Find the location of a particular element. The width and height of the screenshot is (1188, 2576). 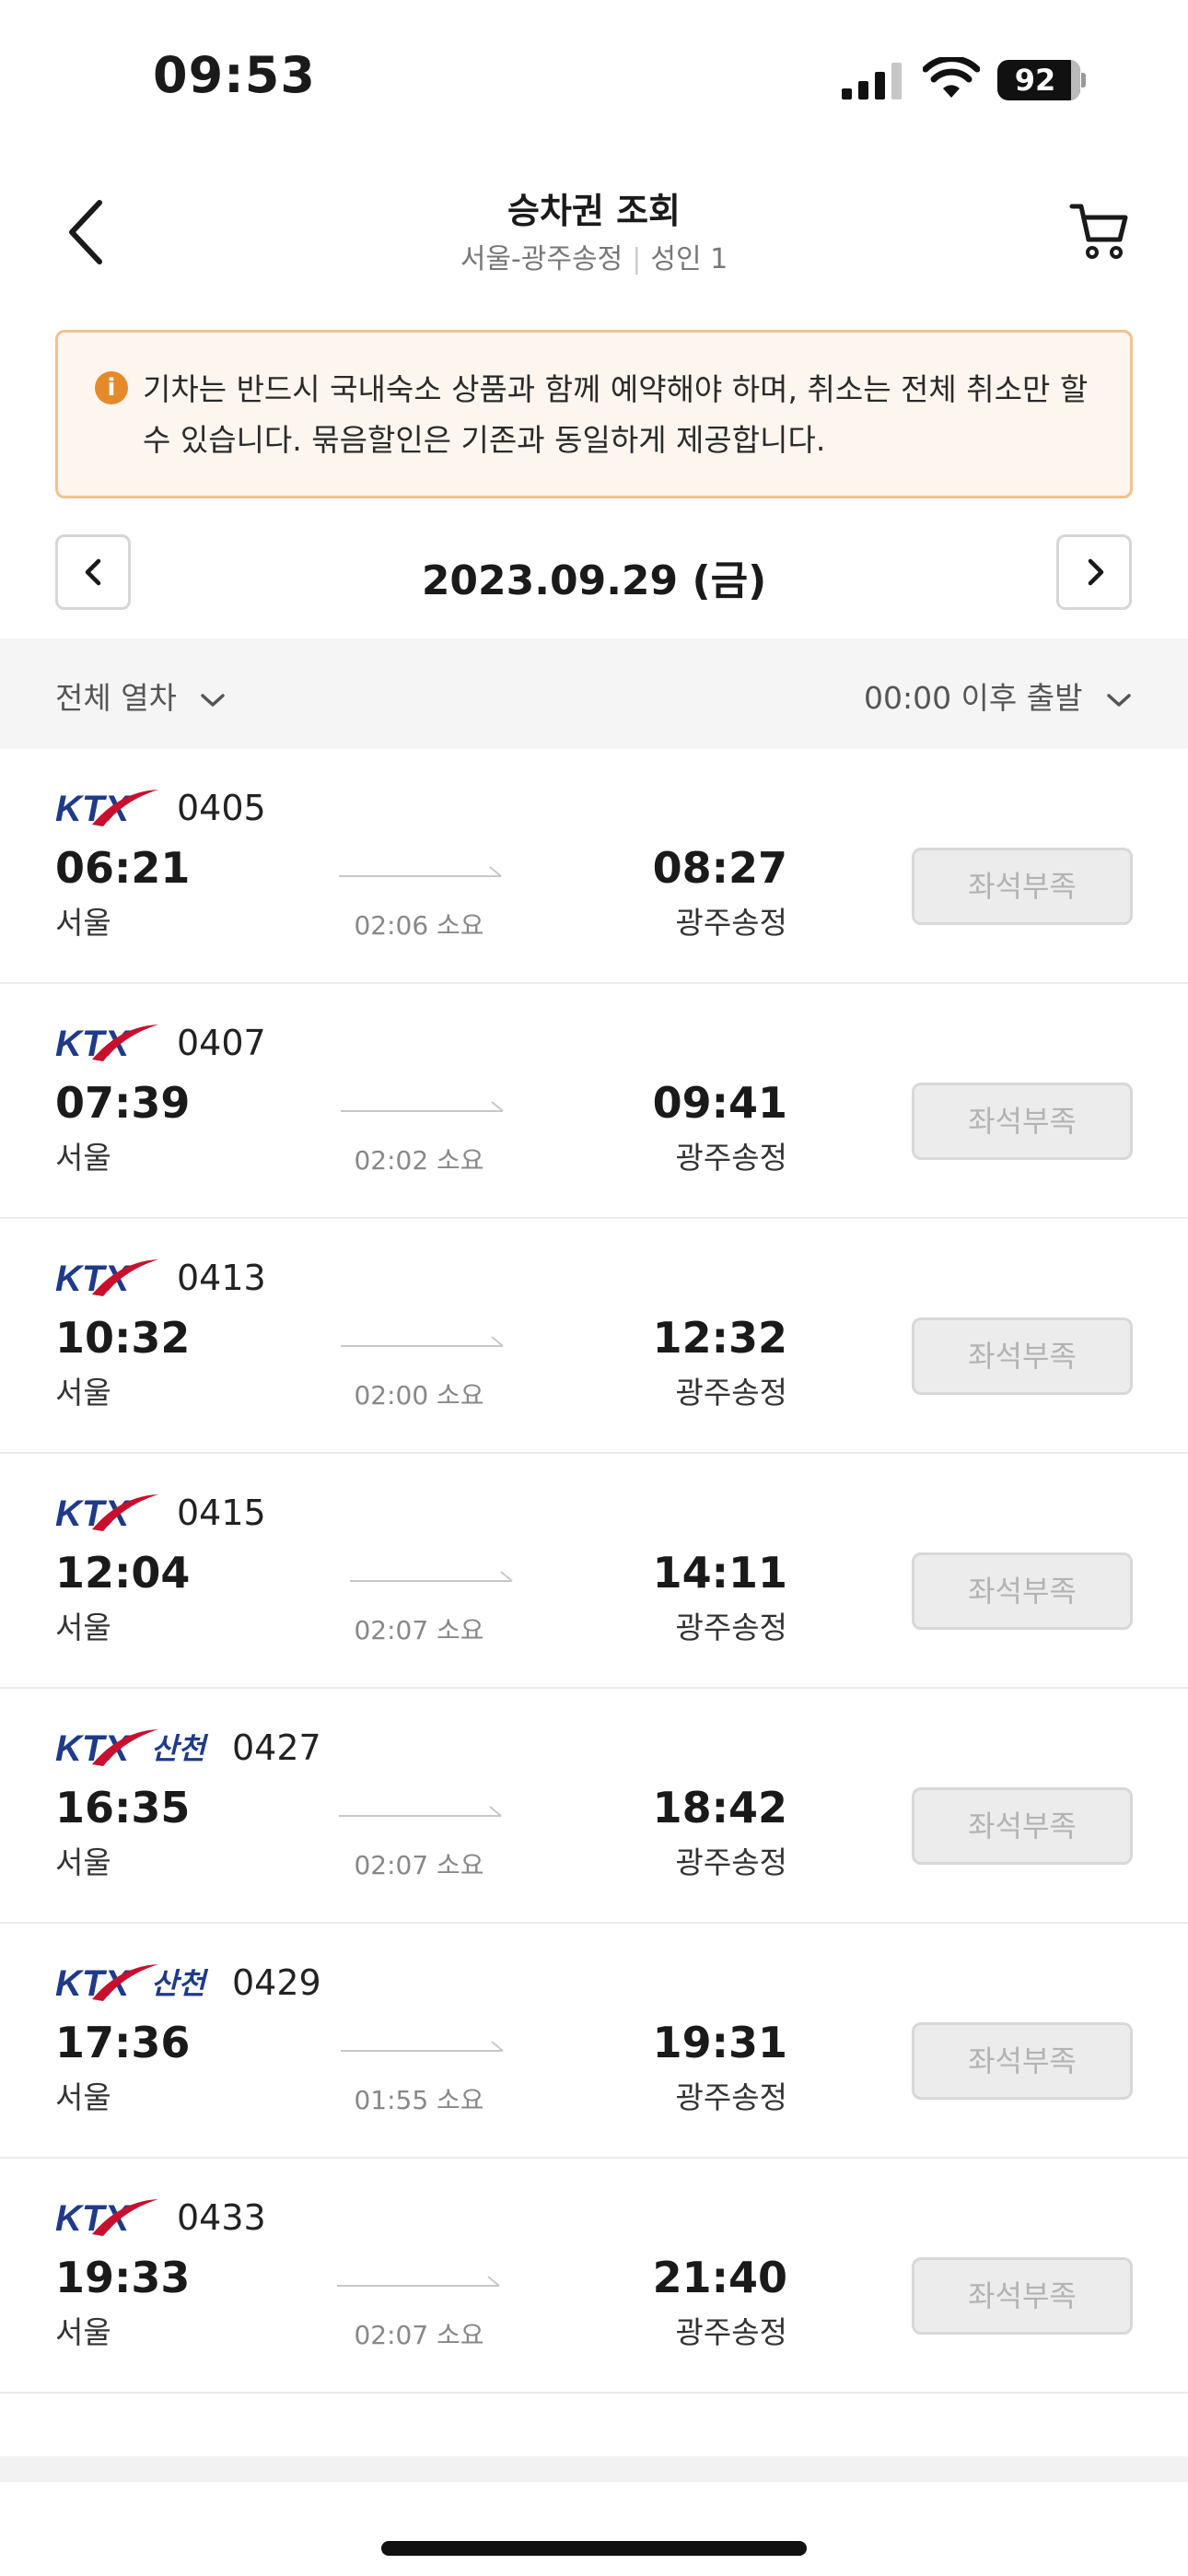

home-indicator is located at coordinates (594, 2548).